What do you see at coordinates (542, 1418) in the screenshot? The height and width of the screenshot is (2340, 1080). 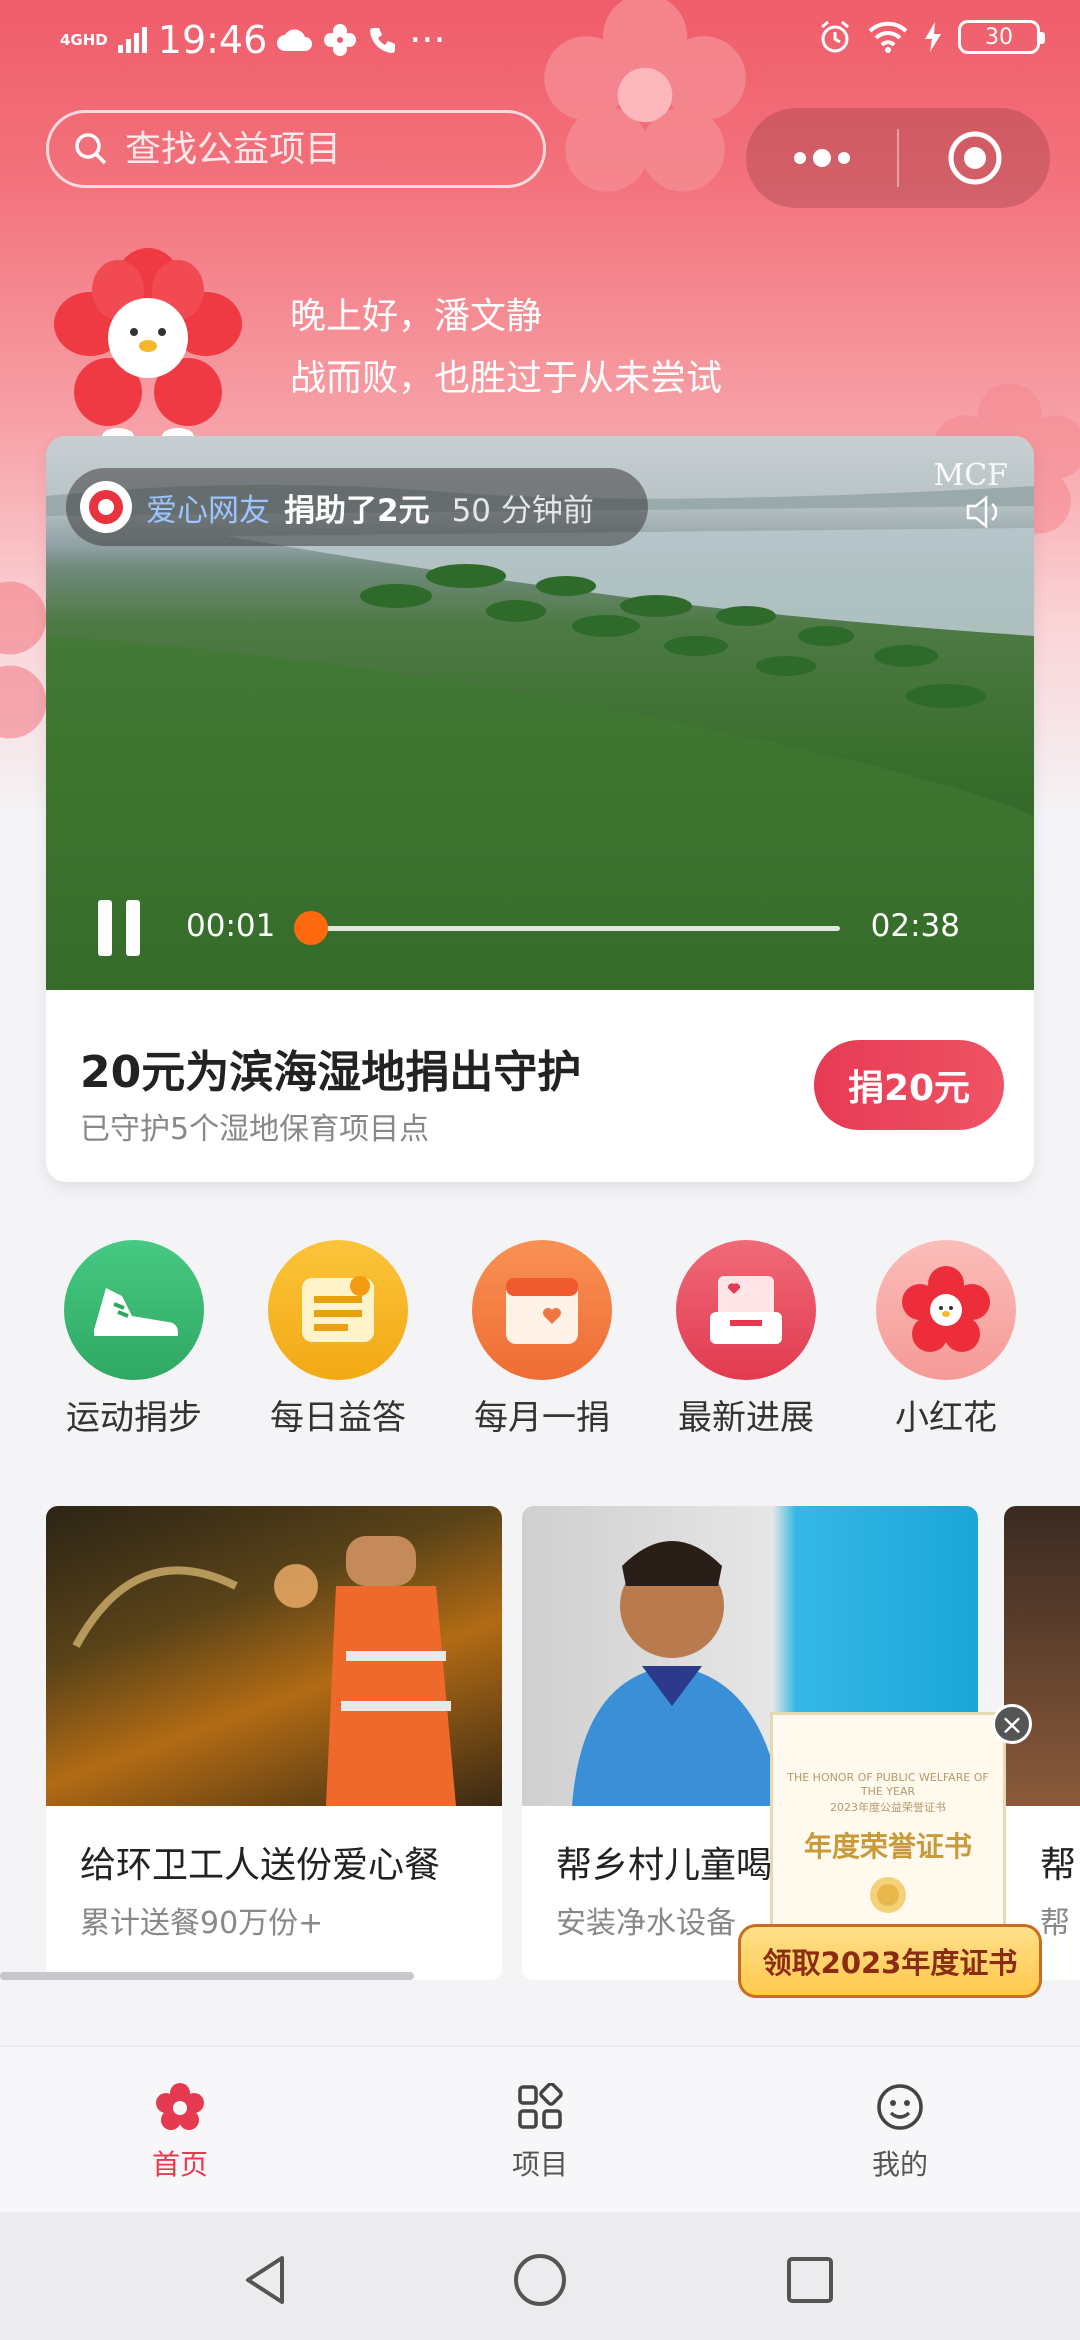 I see `quick-action-label: 每月一捐` at bounding box center [542, 1418].